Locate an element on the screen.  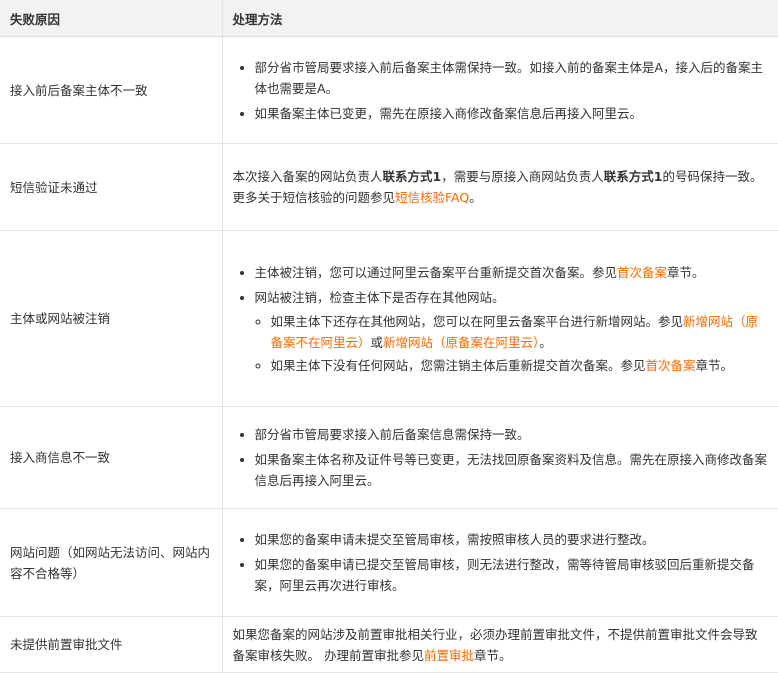
text: 本次接入备案的网站负责人 is located at coordinates (307, 176).